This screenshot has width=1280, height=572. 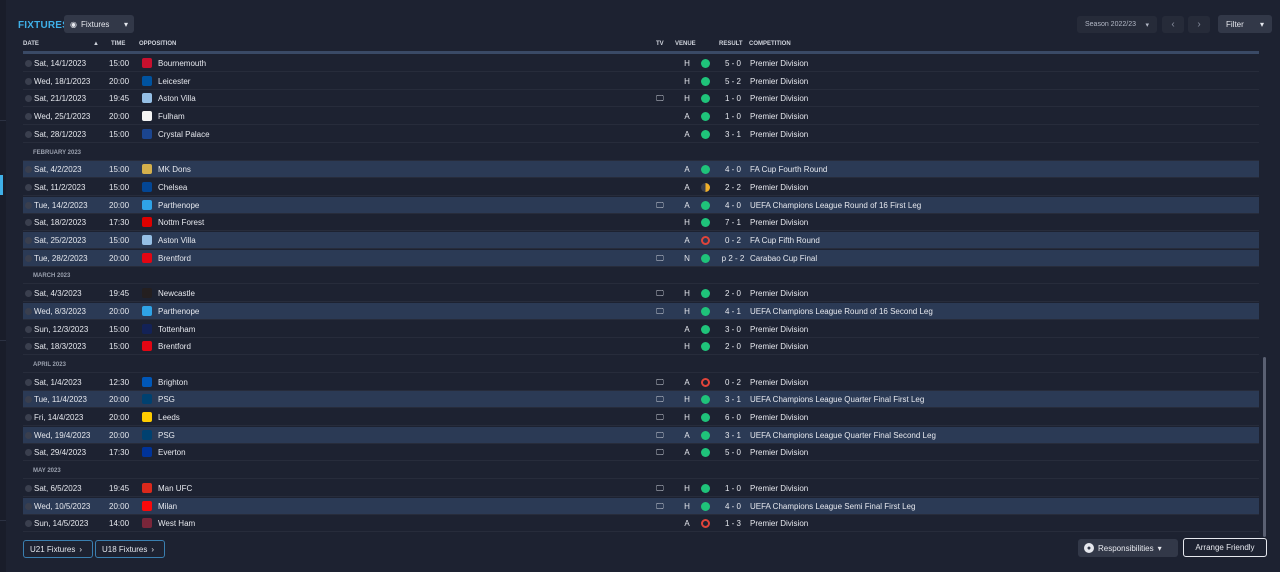 What do you see at coordinates (783, 258) in the screenshot?
I see `fixture-competition: Carabao Cup Final` at bounding box center [783, 258].